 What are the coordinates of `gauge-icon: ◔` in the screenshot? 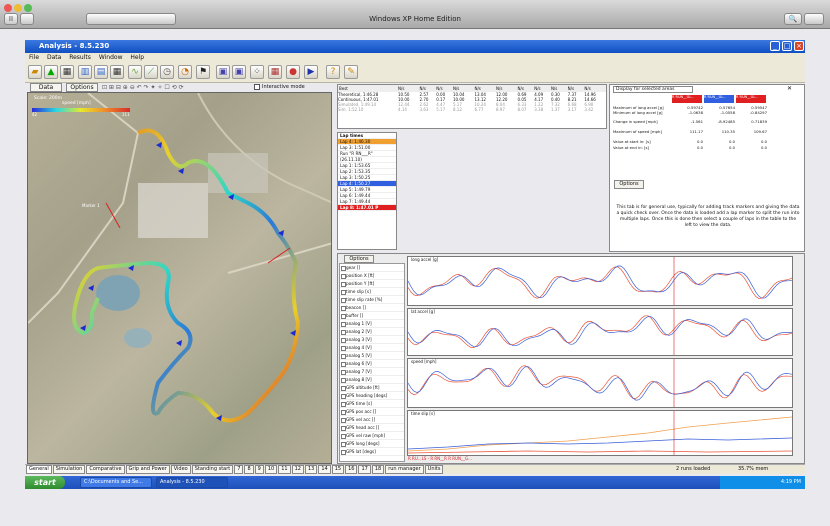 It's located at (185, 72).